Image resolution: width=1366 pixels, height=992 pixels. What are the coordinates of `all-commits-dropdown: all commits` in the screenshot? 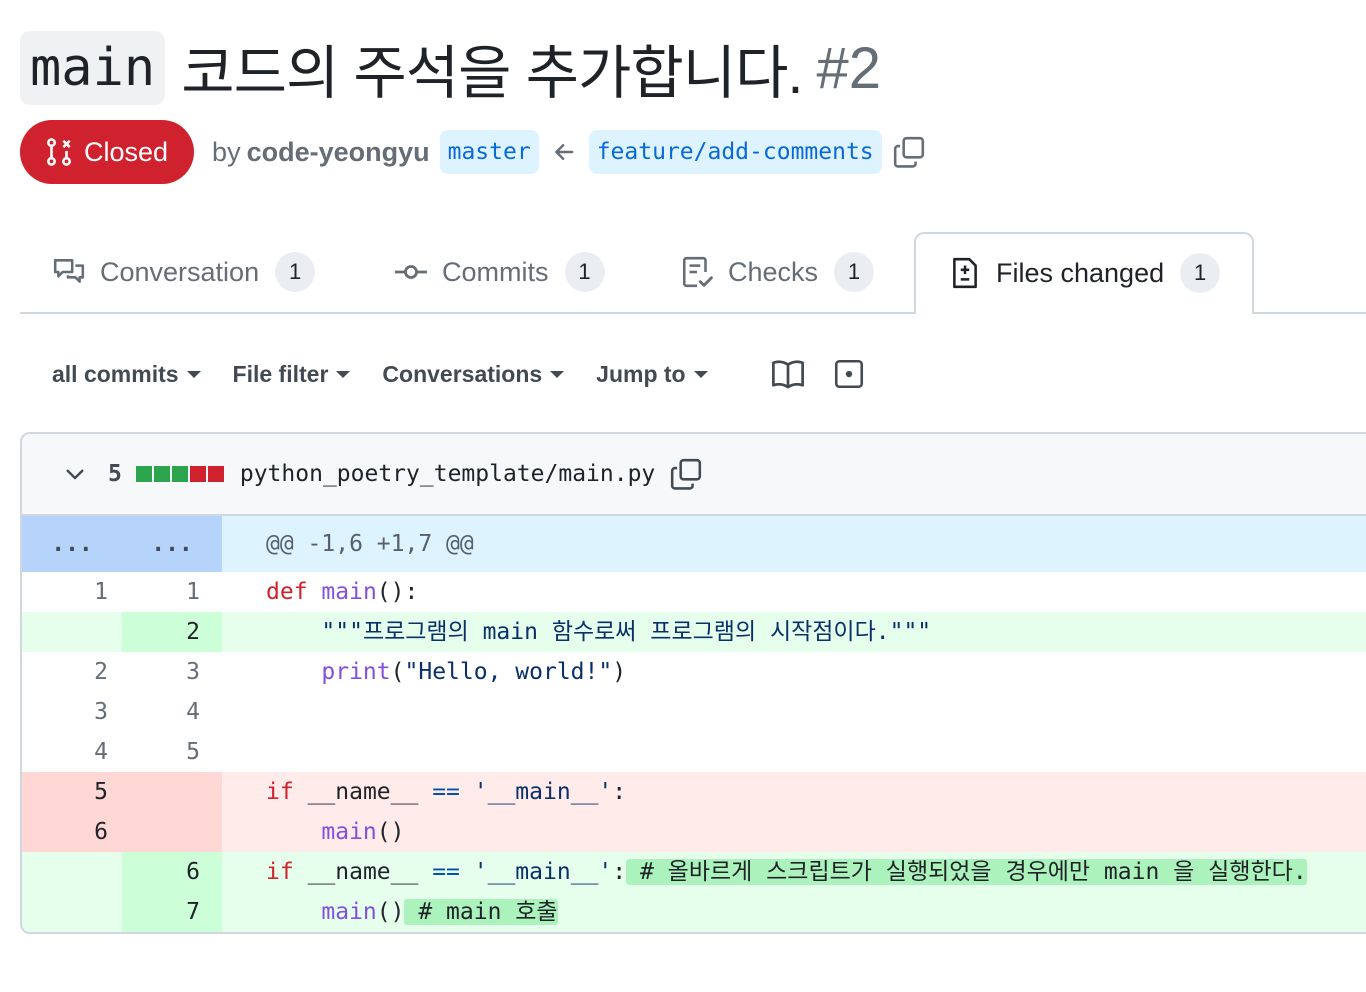 It's located at (126, 374).